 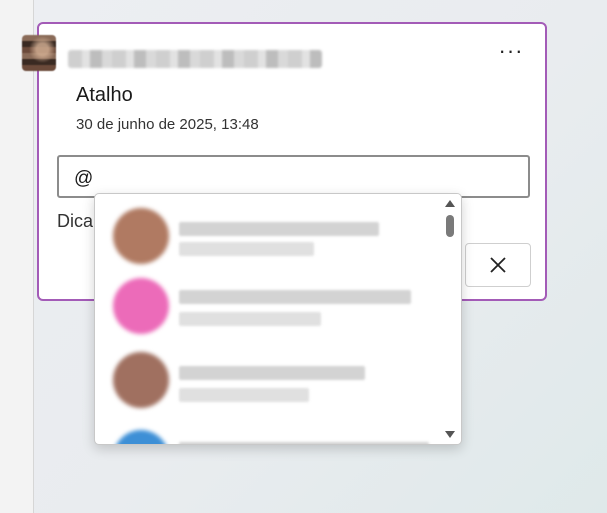 I want to click on scroll-thumb, so click(x=450, y=226).